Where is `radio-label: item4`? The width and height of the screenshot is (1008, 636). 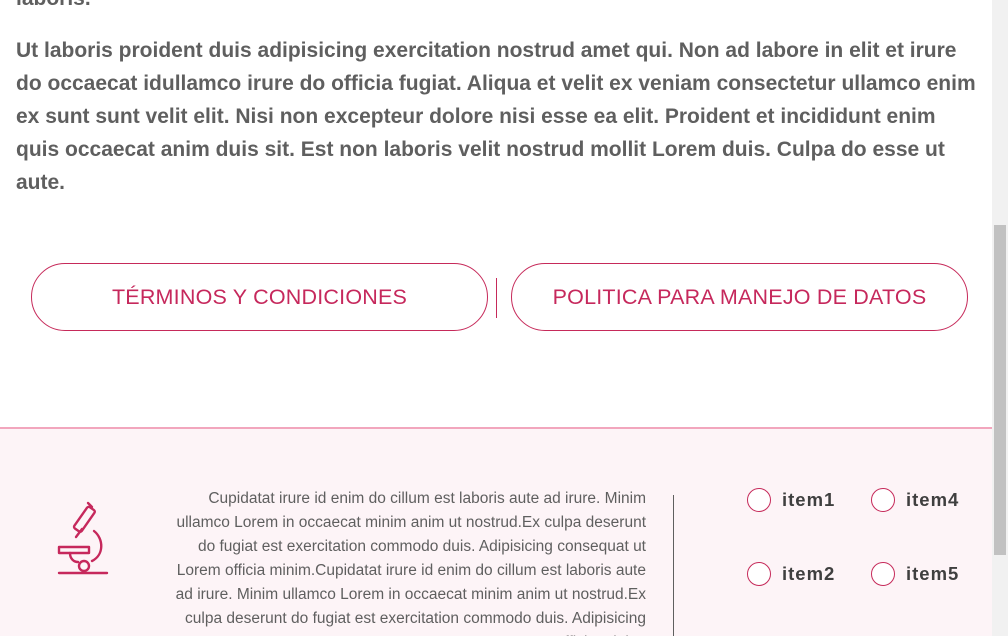
radio-label: item4 is located at coordinates (933, 499).